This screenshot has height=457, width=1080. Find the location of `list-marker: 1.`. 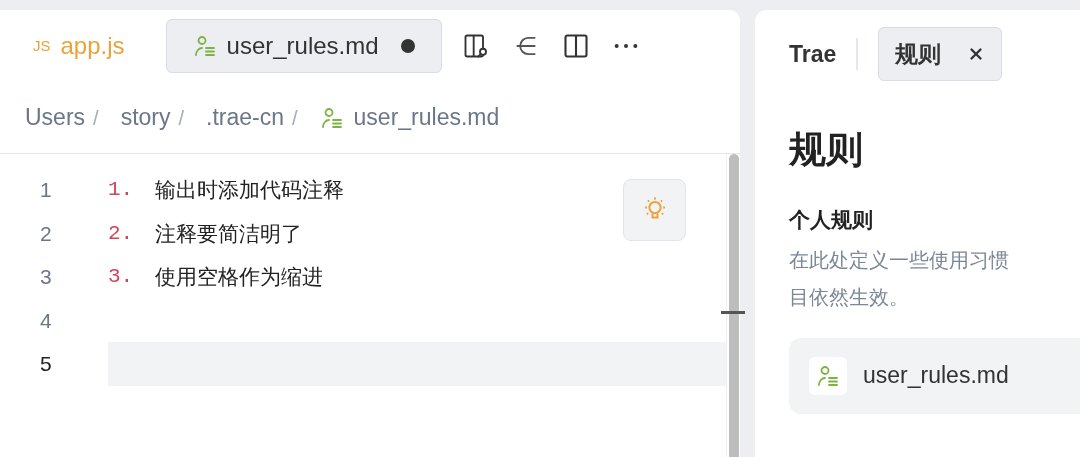

list-marker: 1. is located at coordinates (121, 190).